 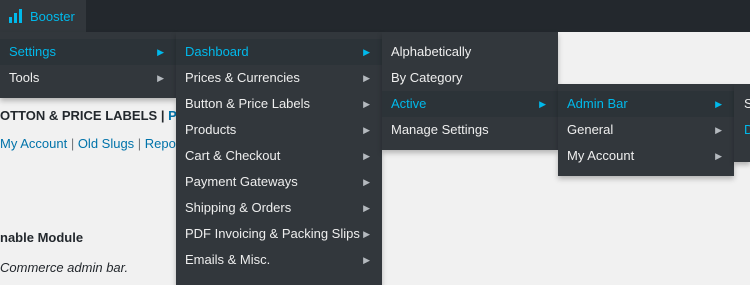 What do you see at coordinates (42, 237) in the screenshot?
I see `enable-module-heading: nable Module` at bounding box center [42, 237].